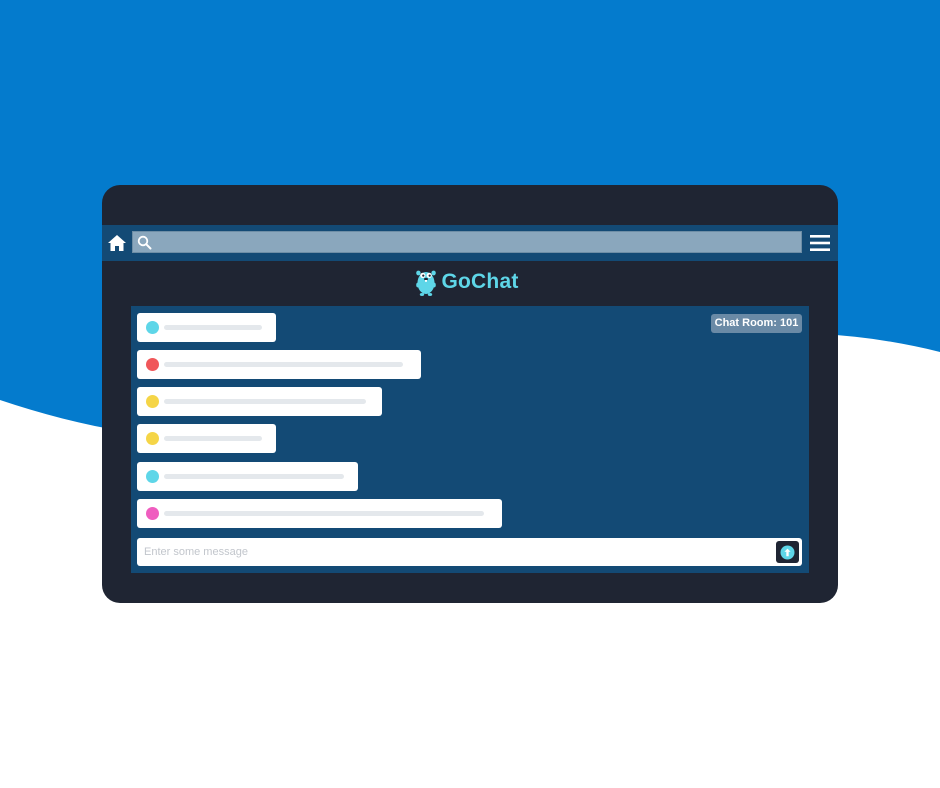  I want to click on search-icon, so click(144, 242).